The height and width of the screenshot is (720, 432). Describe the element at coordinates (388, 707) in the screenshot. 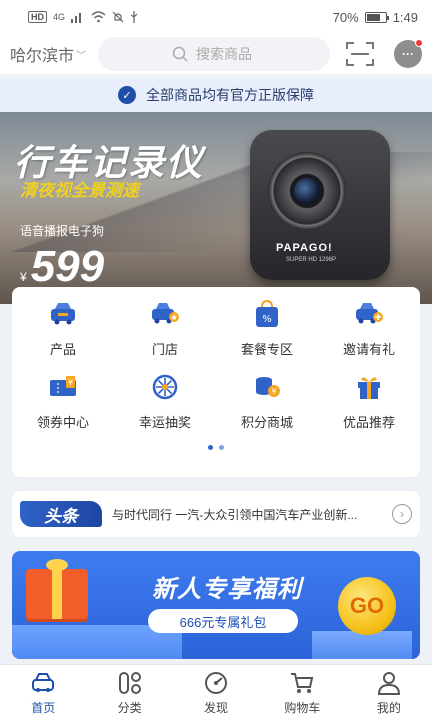

I see `tab-label: 我的` at that location.